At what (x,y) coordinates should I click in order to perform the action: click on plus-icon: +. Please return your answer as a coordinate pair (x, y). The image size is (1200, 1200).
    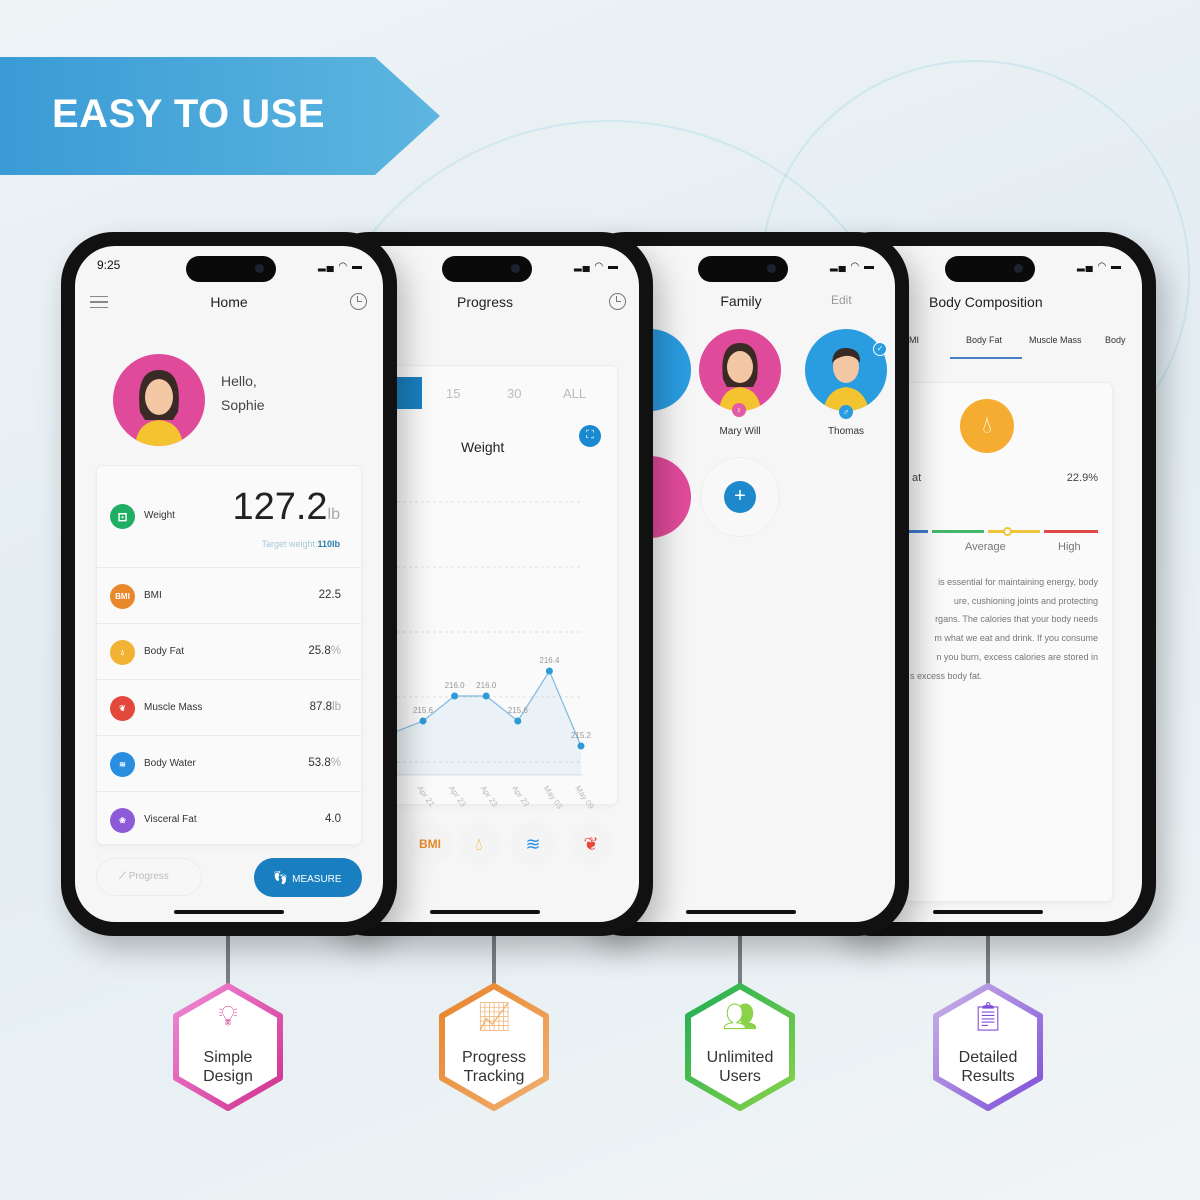
    Looking at the image, I should click on (740, 497).